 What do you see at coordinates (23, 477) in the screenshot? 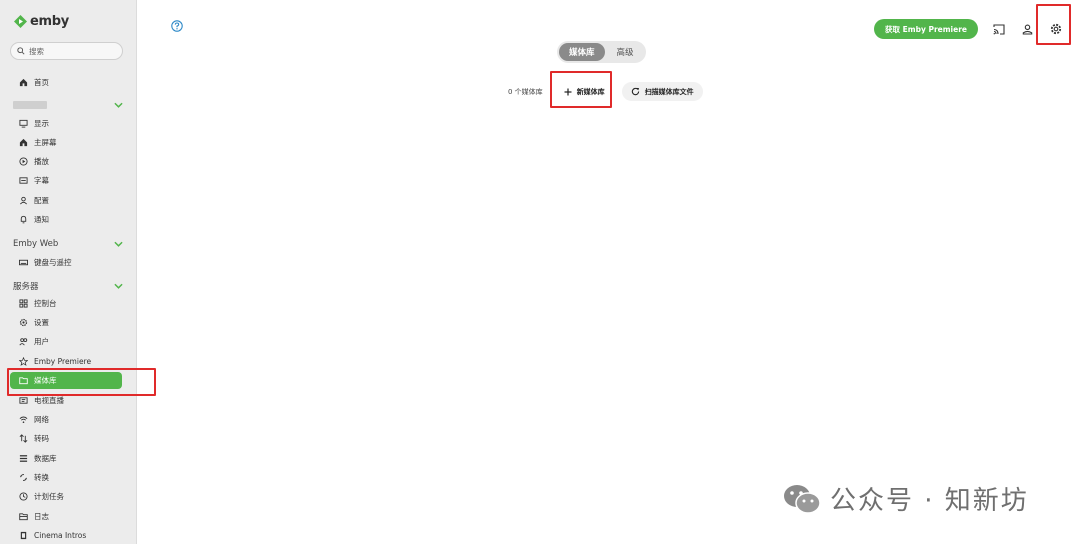
I see `sync-icon` at bounding box center [23, 477].